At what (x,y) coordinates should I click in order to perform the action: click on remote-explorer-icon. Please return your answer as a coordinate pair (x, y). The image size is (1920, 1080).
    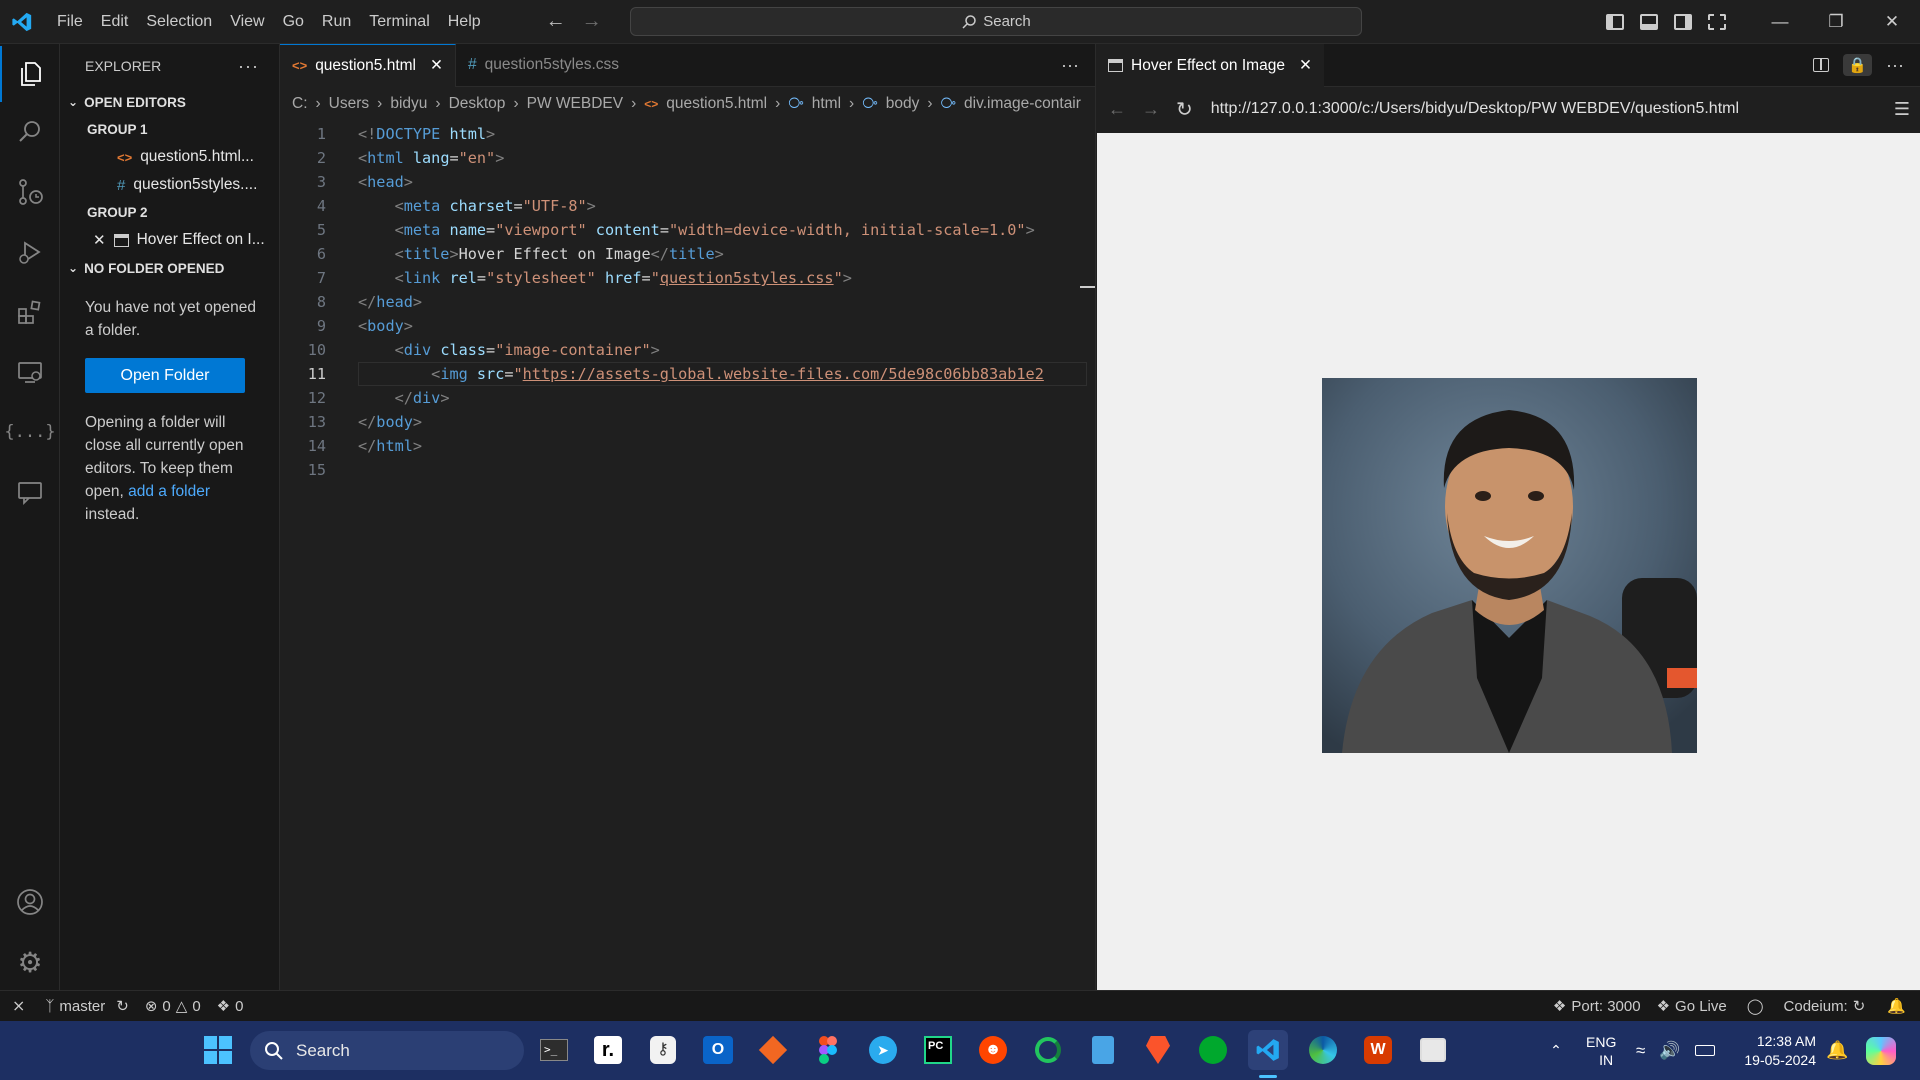
    Looking at the image, I should click on (30, 372).